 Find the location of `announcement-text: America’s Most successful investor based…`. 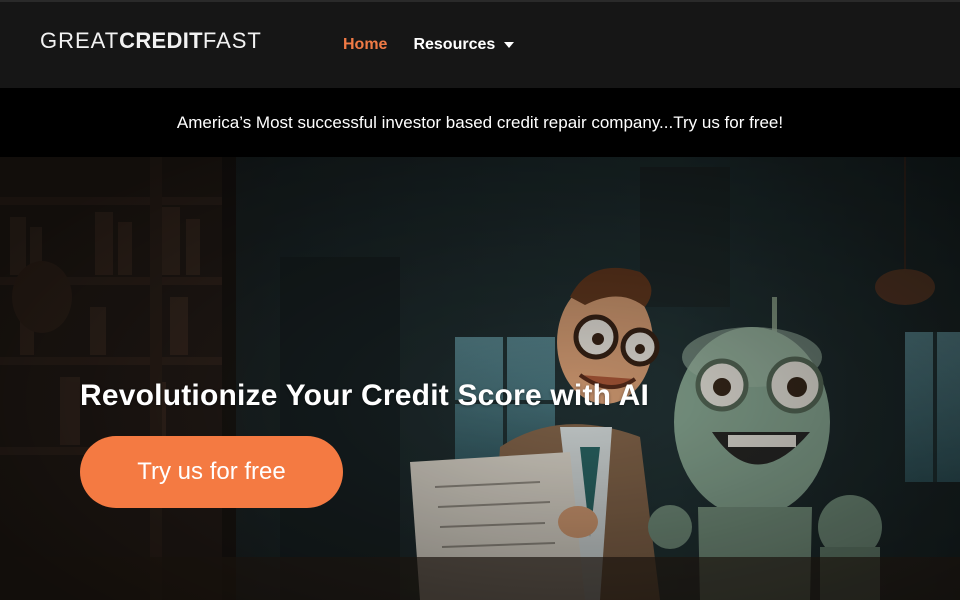

announcement-text: America’s Most successful investor based… is located at coordinates (480, 122).